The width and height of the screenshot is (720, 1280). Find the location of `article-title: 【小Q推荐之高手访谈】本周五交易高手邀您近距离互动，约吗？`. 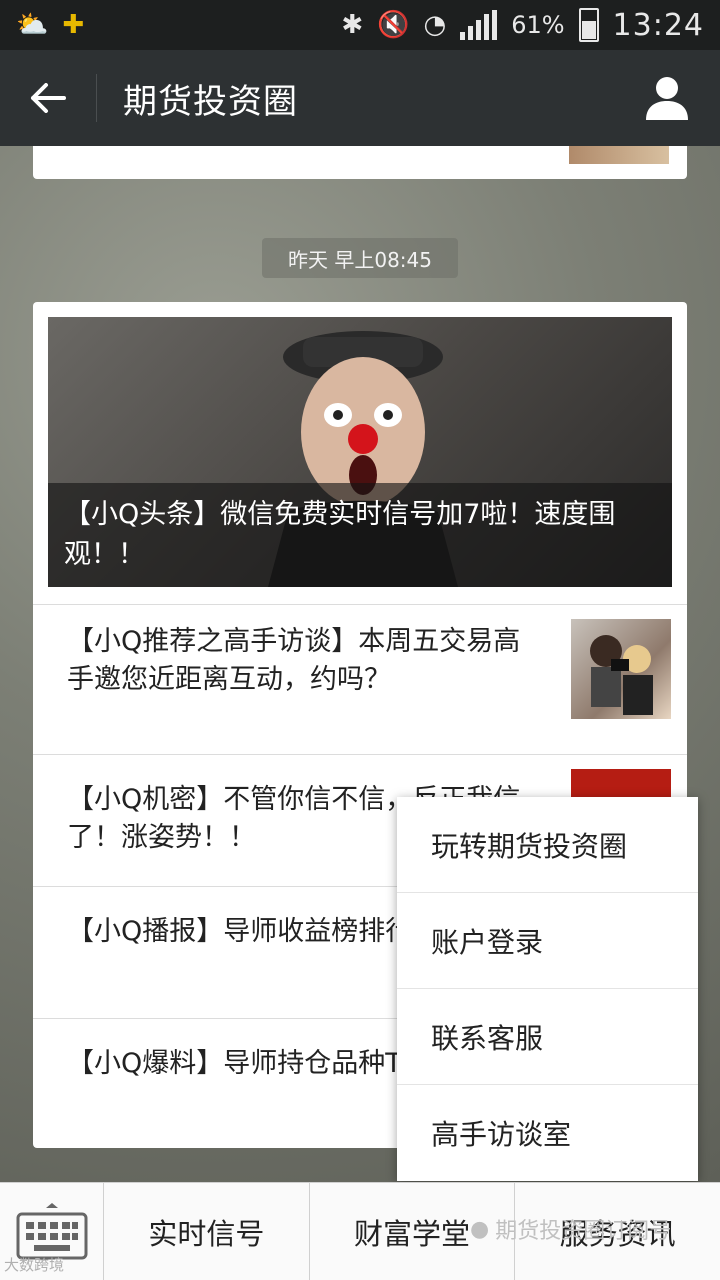

article-title: 【小Q推荐之高手访谈】本周五交易高手邀您近距离互动，约吗？ is located at coordinates (294, 660).